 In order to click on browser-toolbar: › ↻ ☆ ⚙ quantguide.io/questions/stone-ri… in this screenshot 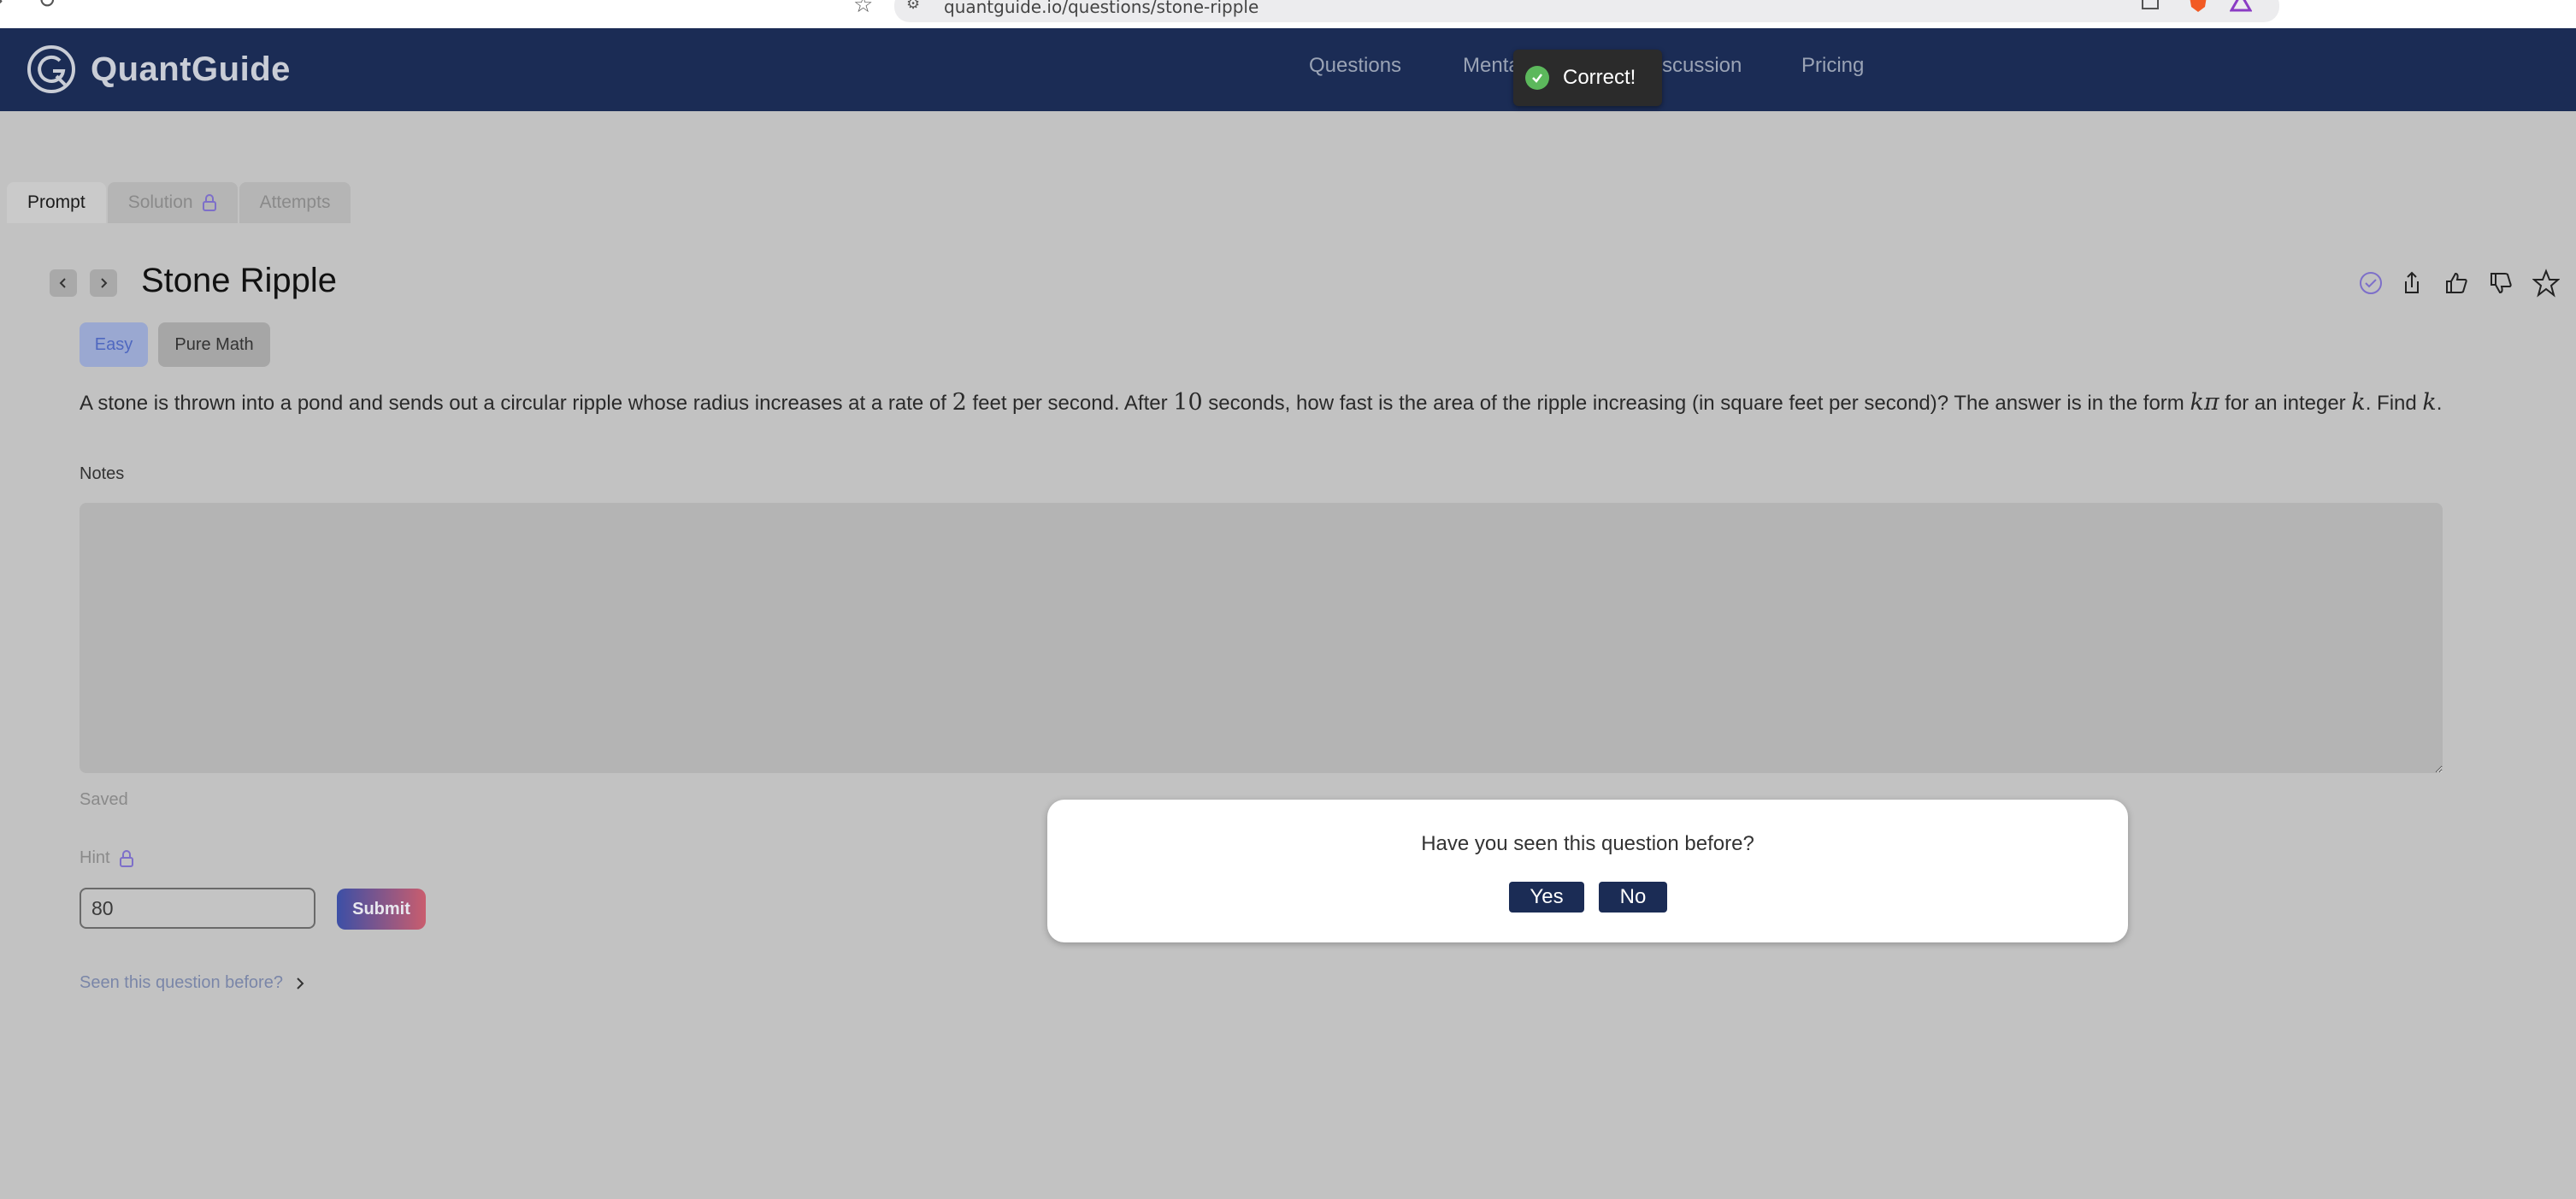, I will do `click(1288, 14)`.